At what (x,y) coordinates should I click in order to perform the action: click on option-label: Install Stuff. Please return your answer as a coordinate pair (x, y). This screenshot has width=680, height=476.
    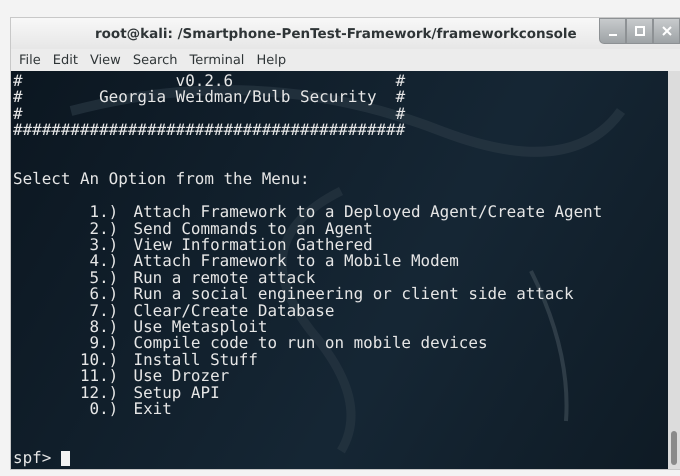
    Looking at the image, I should click on (196, 360).